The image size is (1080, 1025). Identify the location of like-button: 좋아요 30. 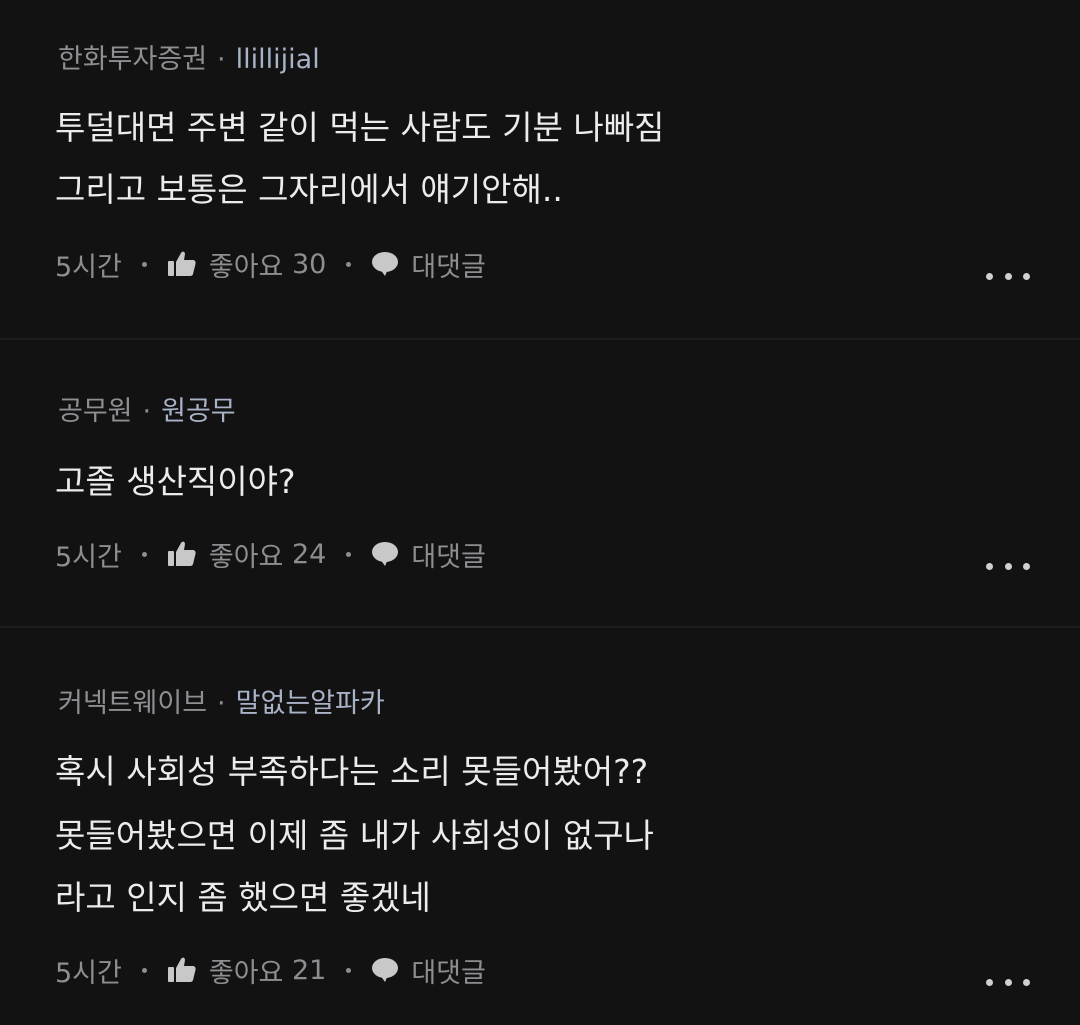
(246, 264).